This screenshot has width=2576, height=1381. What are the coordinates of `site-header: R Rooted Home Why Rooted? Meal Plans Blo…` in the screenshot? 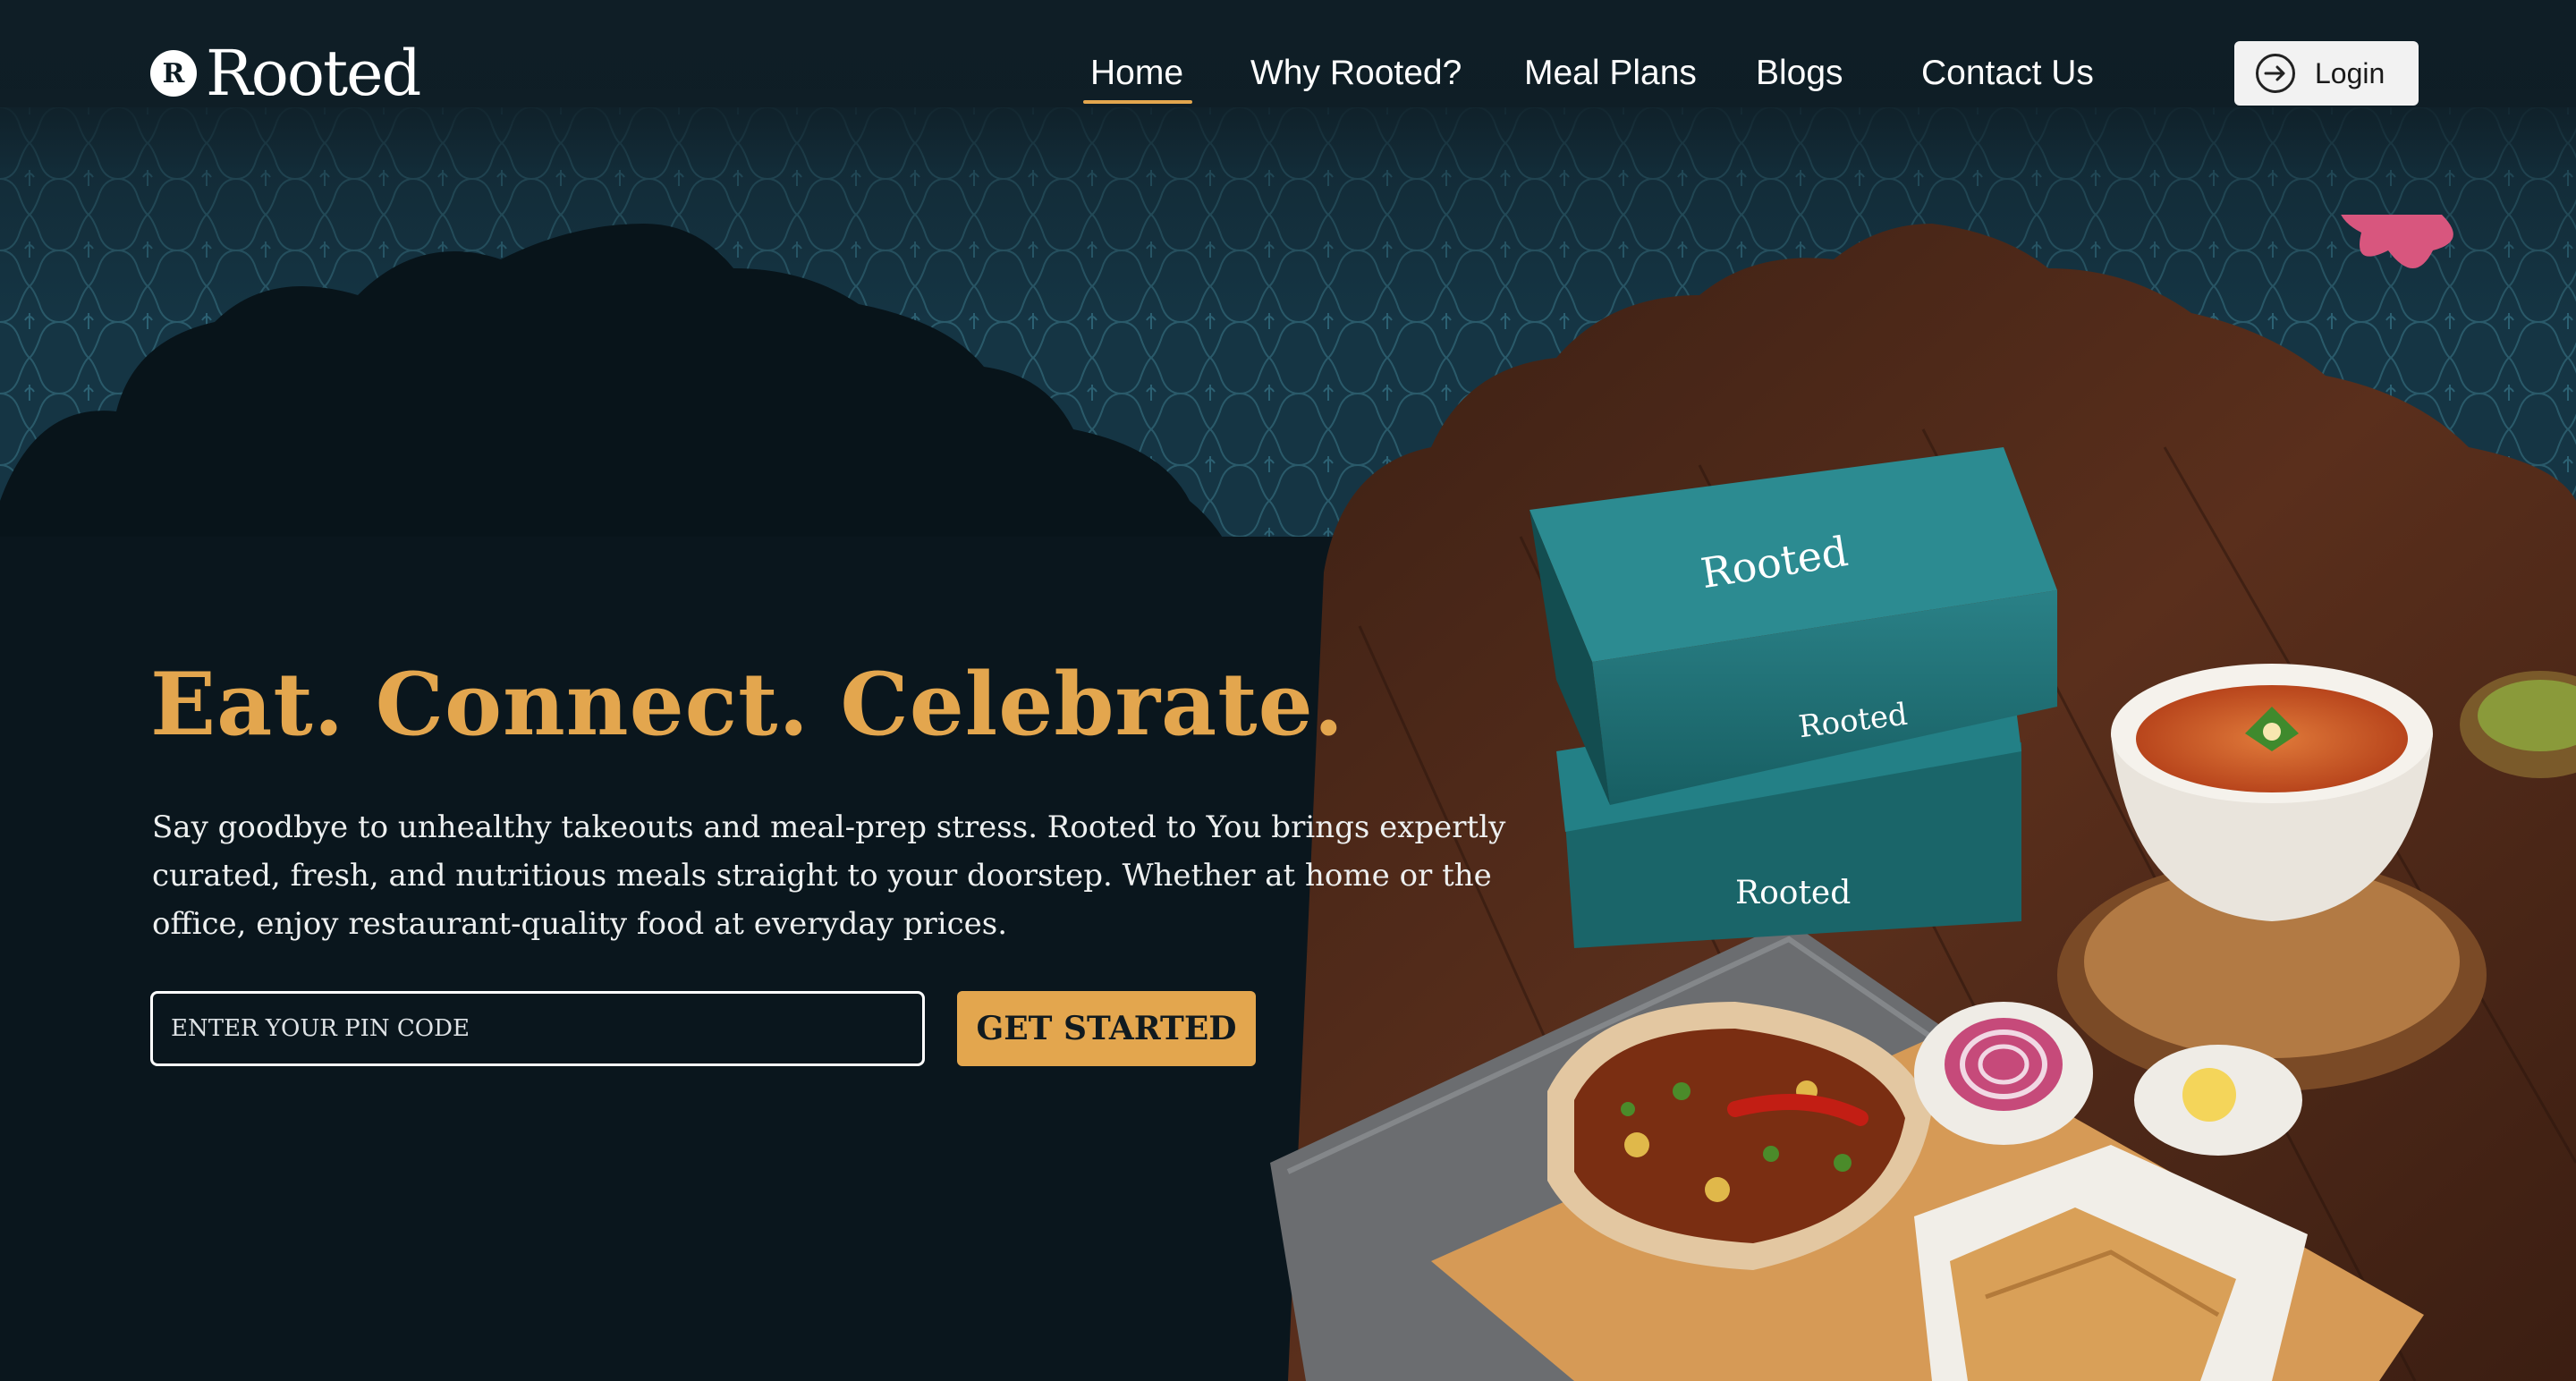 It's located at (1288, 73).